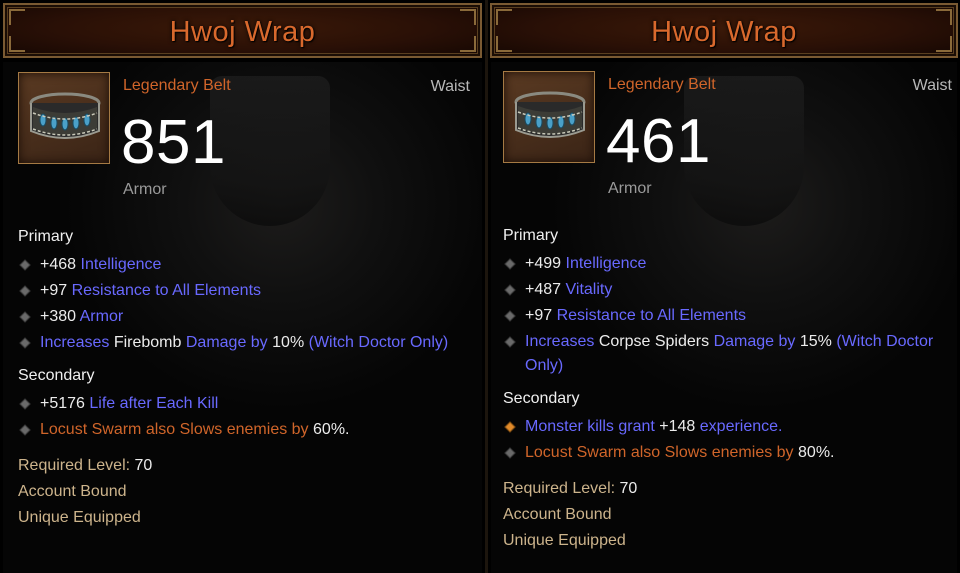 The width and height of the screenshot is (960, 573). I want to click on primary-stat: +499 Intelligence, so click(727, 264).